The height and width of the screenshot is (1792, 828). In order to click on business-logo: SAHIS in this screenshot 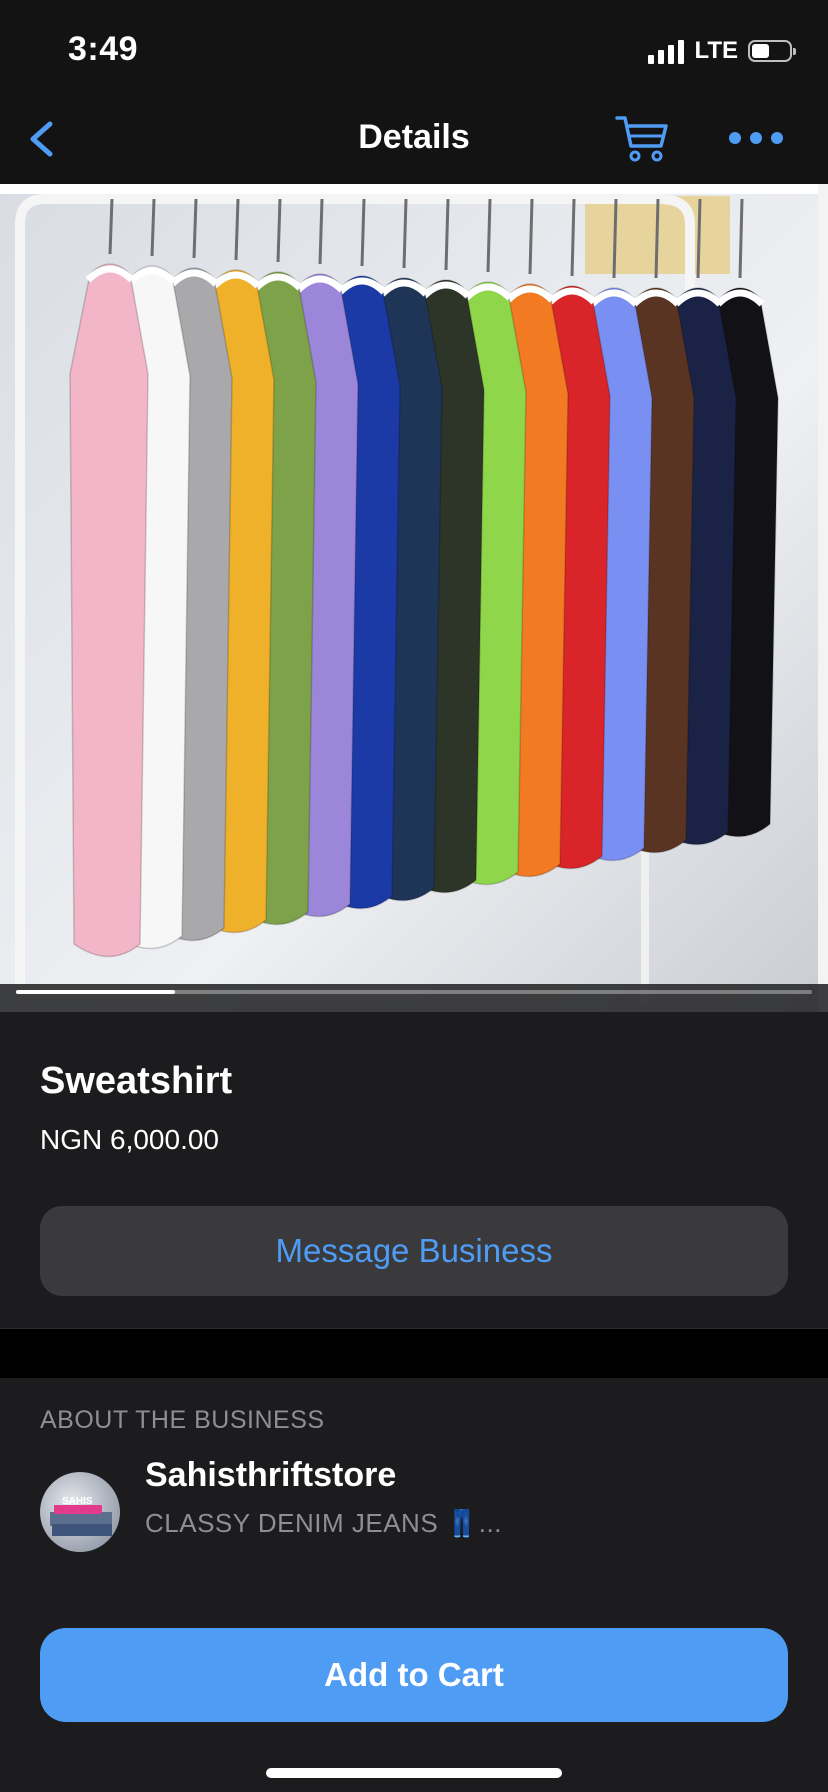, I will do `click(80, 1512)`.